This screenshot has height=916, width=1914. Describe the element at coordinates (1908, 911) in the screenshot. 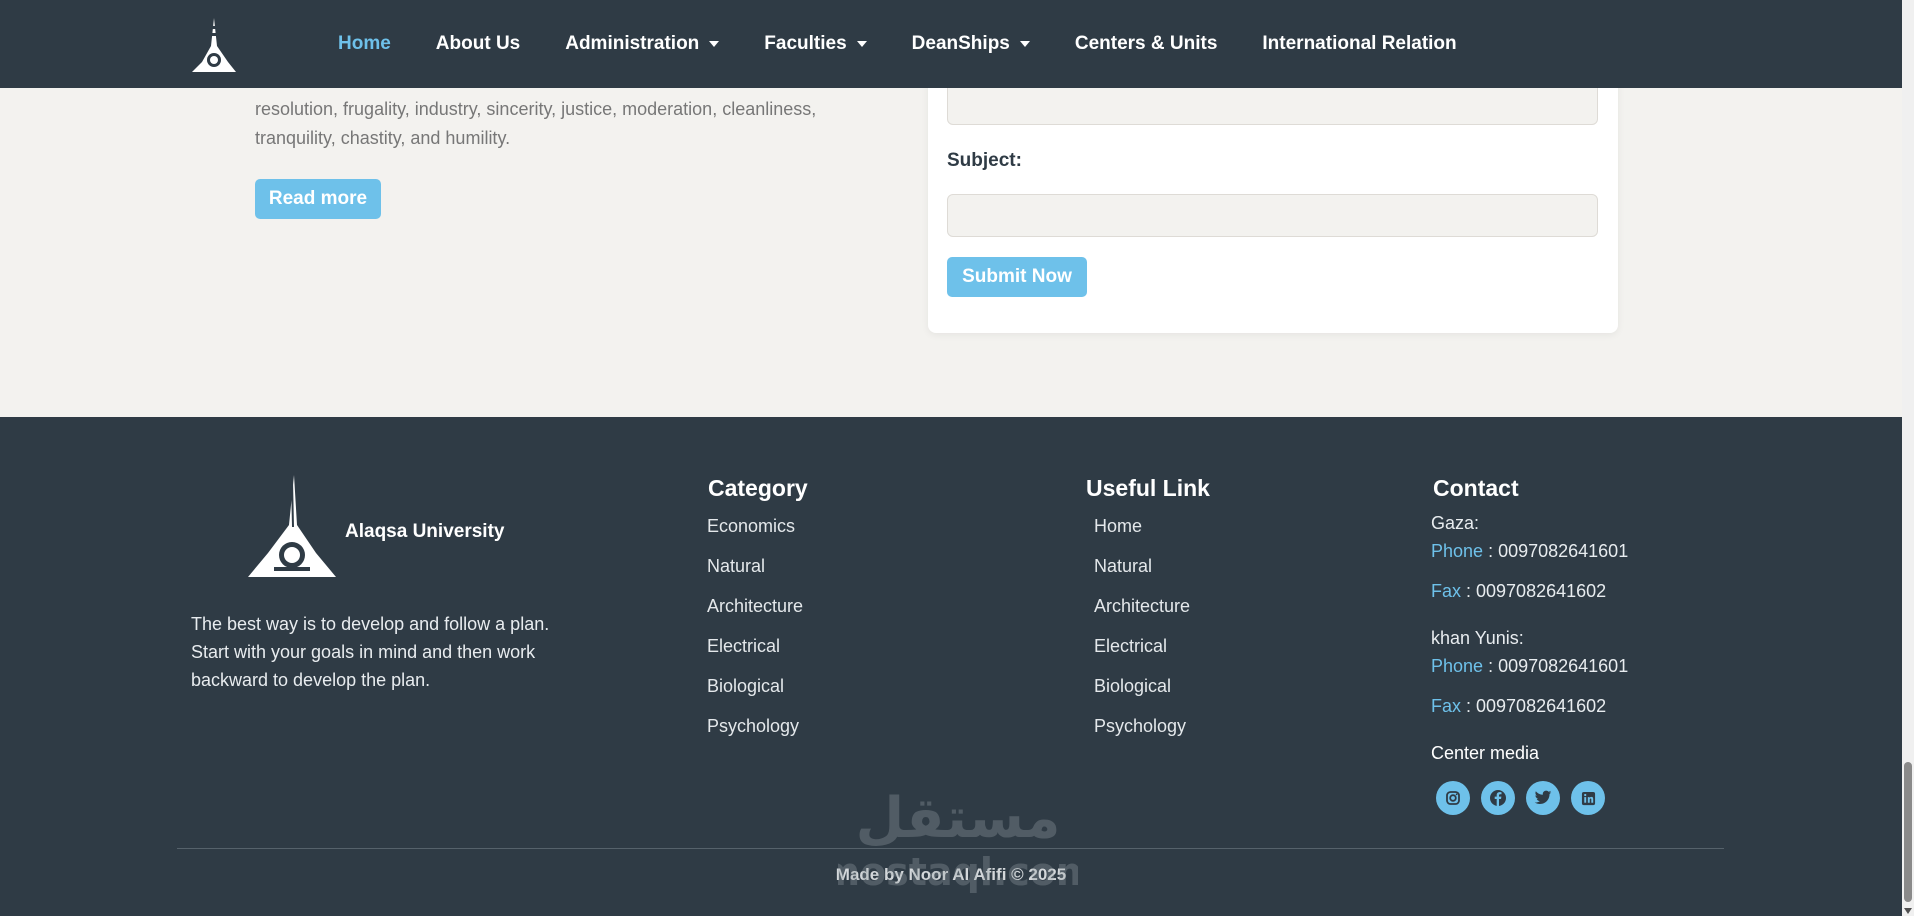

I see `scroll-down-arrow-icon` at that location.